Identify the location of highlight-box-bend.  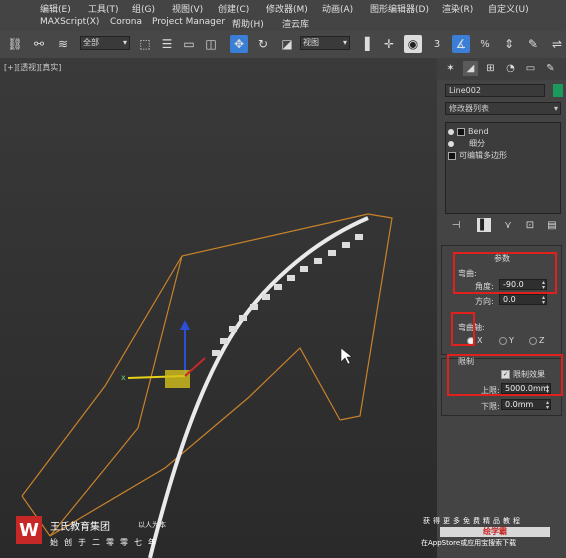
(505, 273).